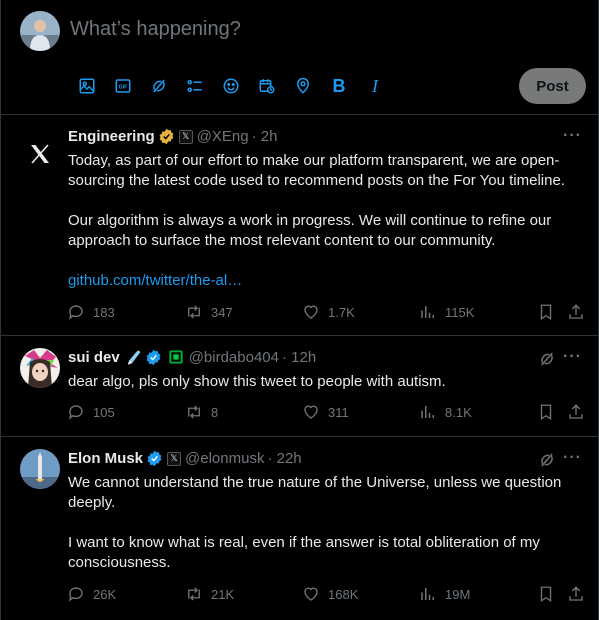 The height and width of the screenshot is (620, 599). I want to click on emoji-icon, so click(231, 86).